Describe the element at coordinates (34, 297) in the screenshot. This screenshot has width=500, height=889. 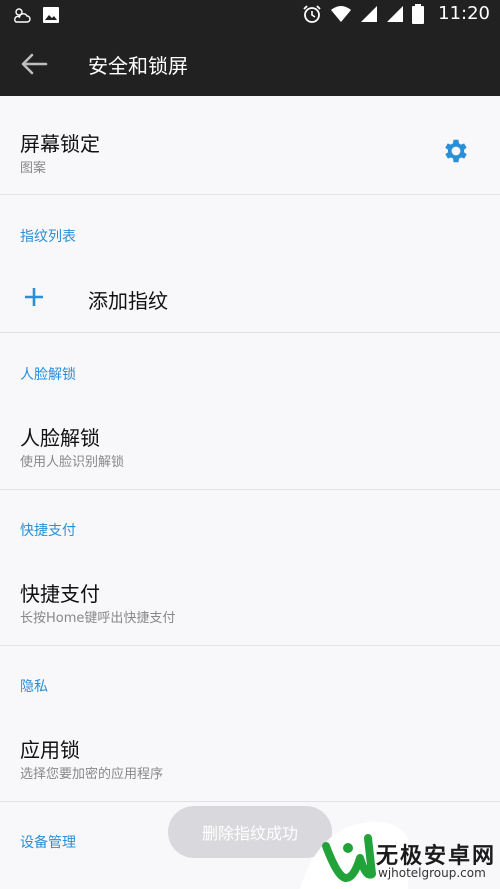
I see `plus-icon` at that location.